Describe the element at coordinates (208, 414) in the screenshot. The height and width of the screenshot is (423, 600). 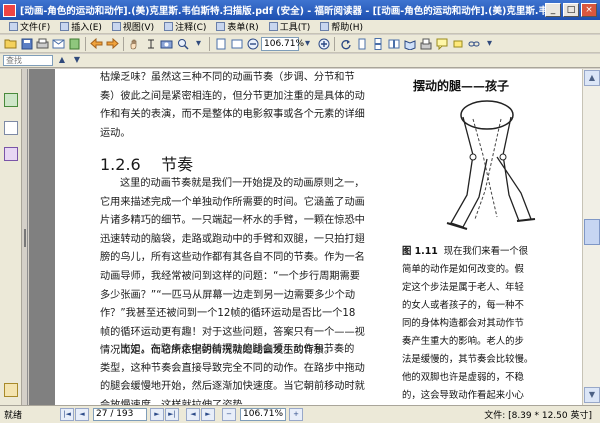
I see `history-forward-button: ►` at that location.